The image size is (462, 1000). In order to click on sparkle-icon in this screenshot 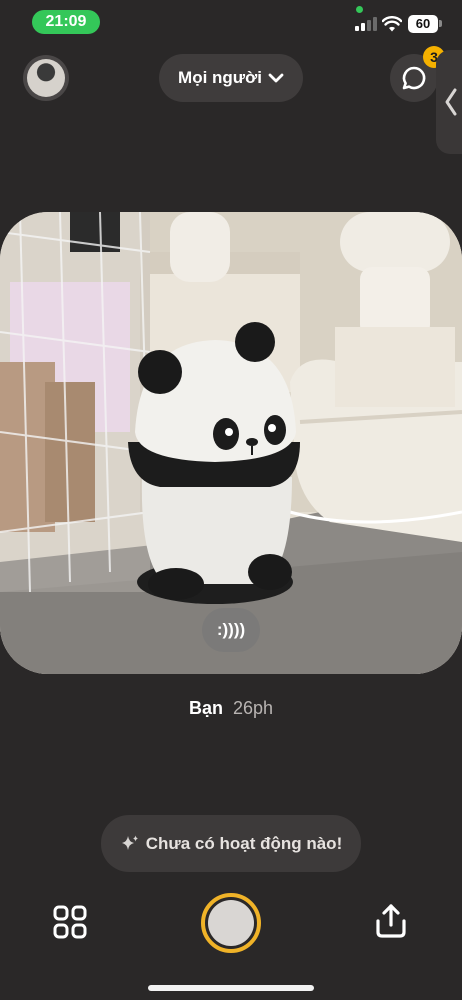, I will do `click(129, 842)`.